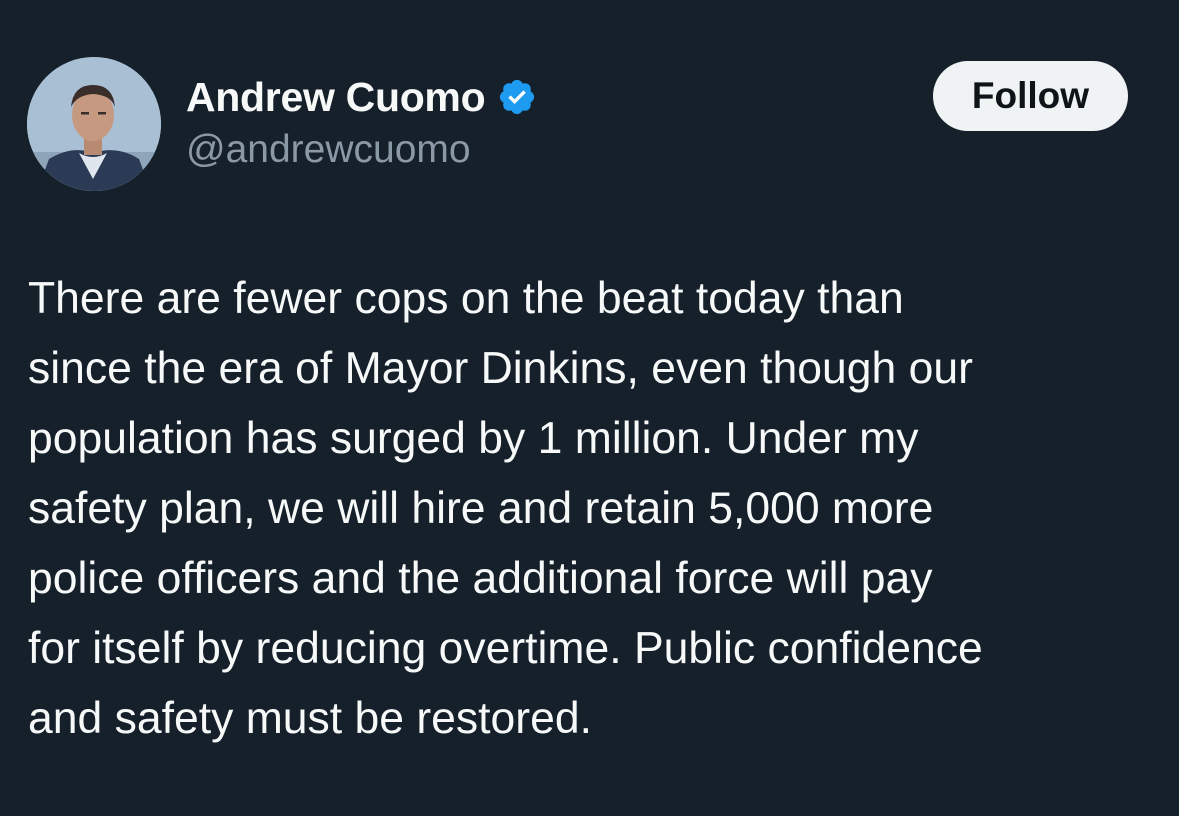  Describe the element at coordinates (310, 718) in the screenshot. I see `tweet-text-line: and safety must be restored.` at that location.